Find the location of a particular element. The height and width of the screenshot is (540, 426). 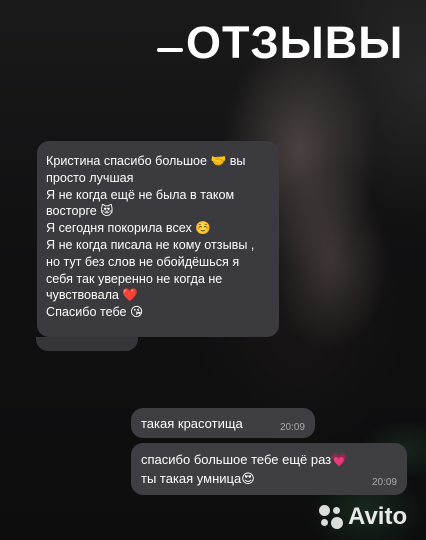

review-line: Я сегодня покорила всех ☺️ is located at coordinates (128, 228).